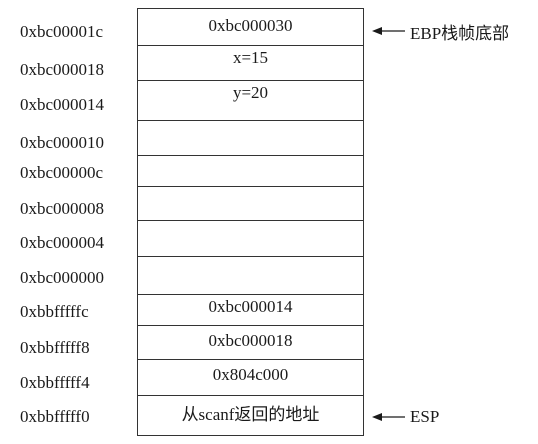  I want to click on address-label: 0xbc000010, so click(62, 142).